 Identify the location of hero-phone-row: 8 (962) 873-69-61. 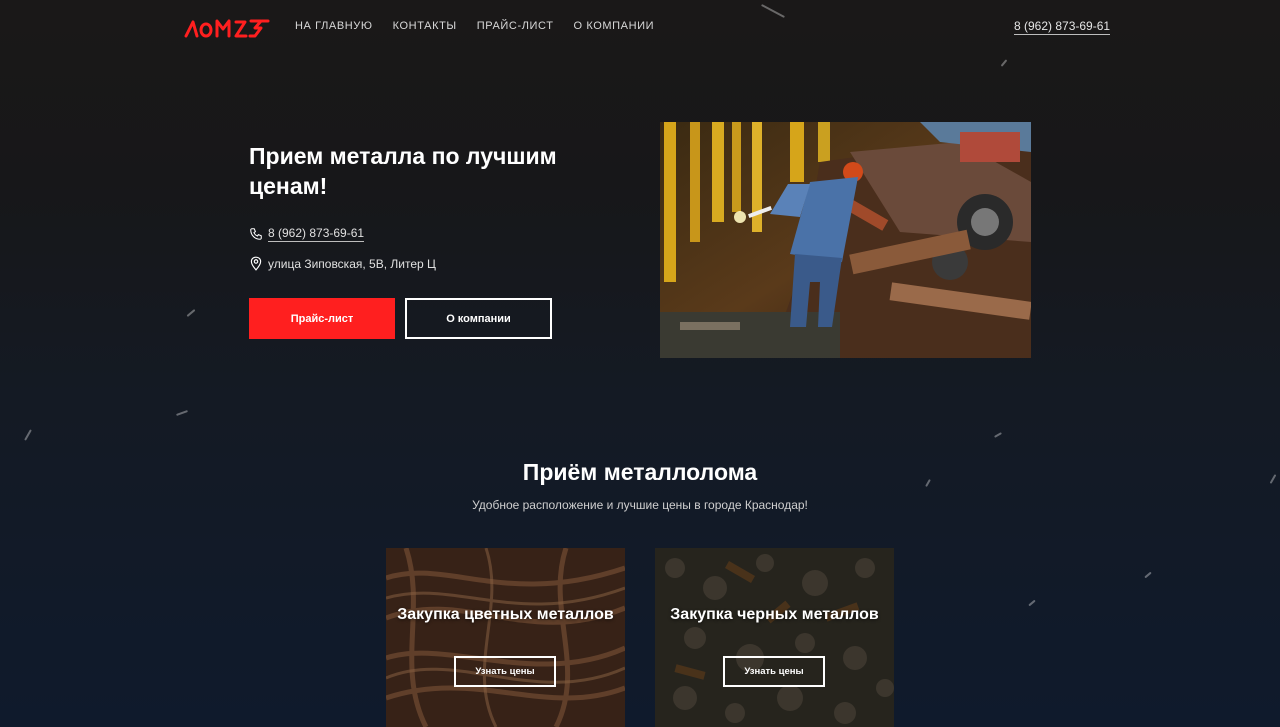
(307, 234).